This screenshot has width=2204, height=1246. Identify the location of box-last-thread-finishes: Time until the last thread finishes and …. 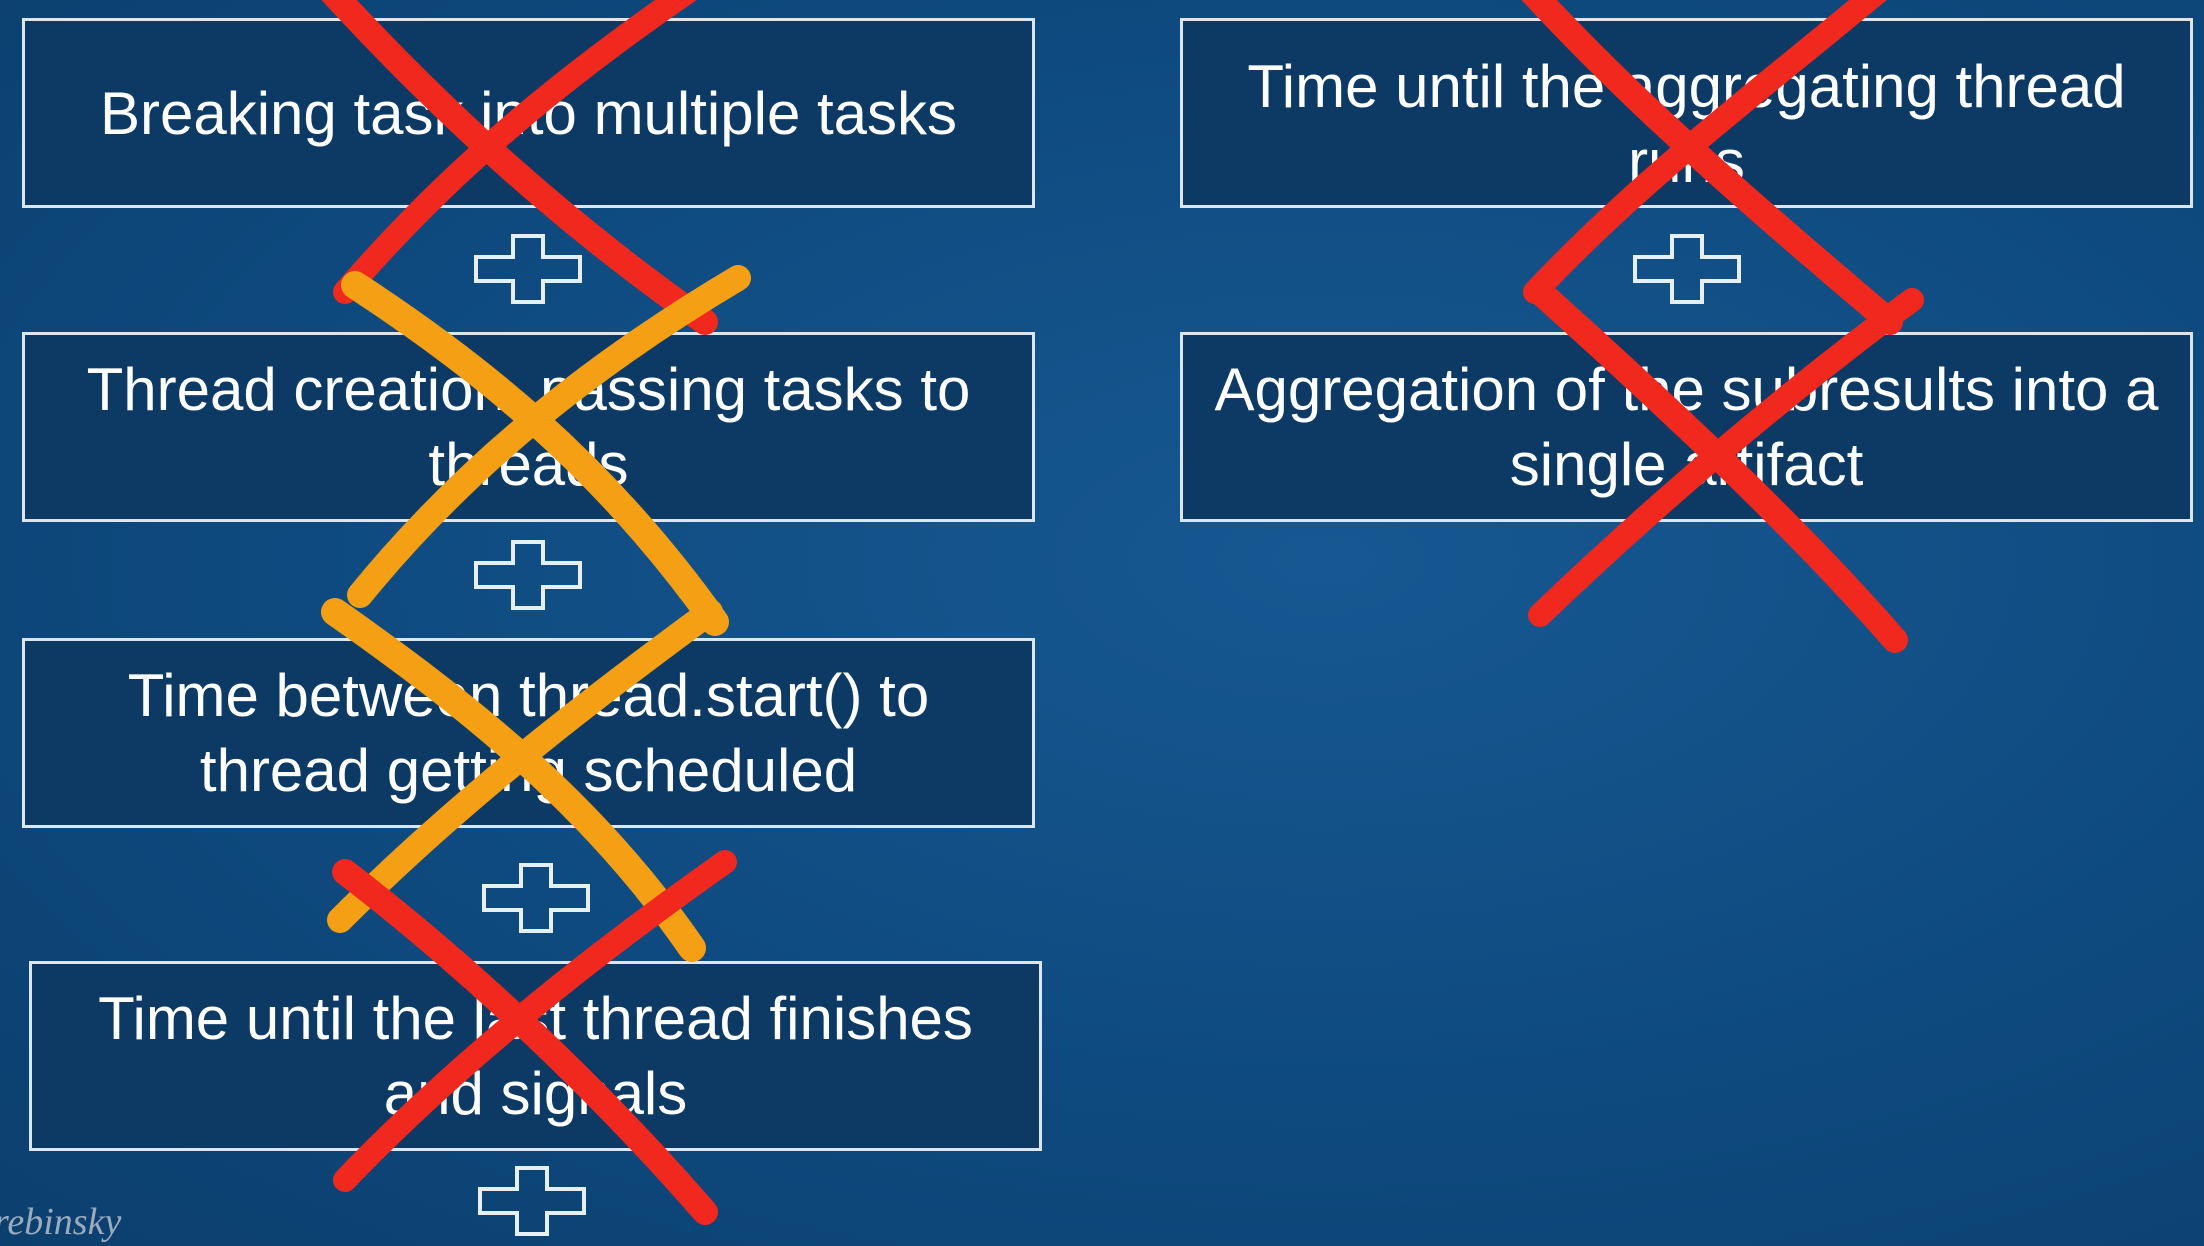
(535, 1056).